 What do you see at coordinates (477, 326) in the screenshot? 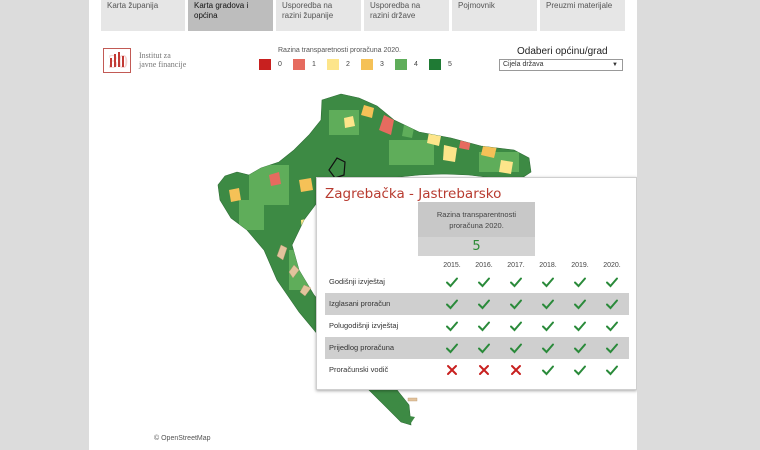
I see `table-row: Polugodišnji izvještaj` at bounding box center [477, 326].